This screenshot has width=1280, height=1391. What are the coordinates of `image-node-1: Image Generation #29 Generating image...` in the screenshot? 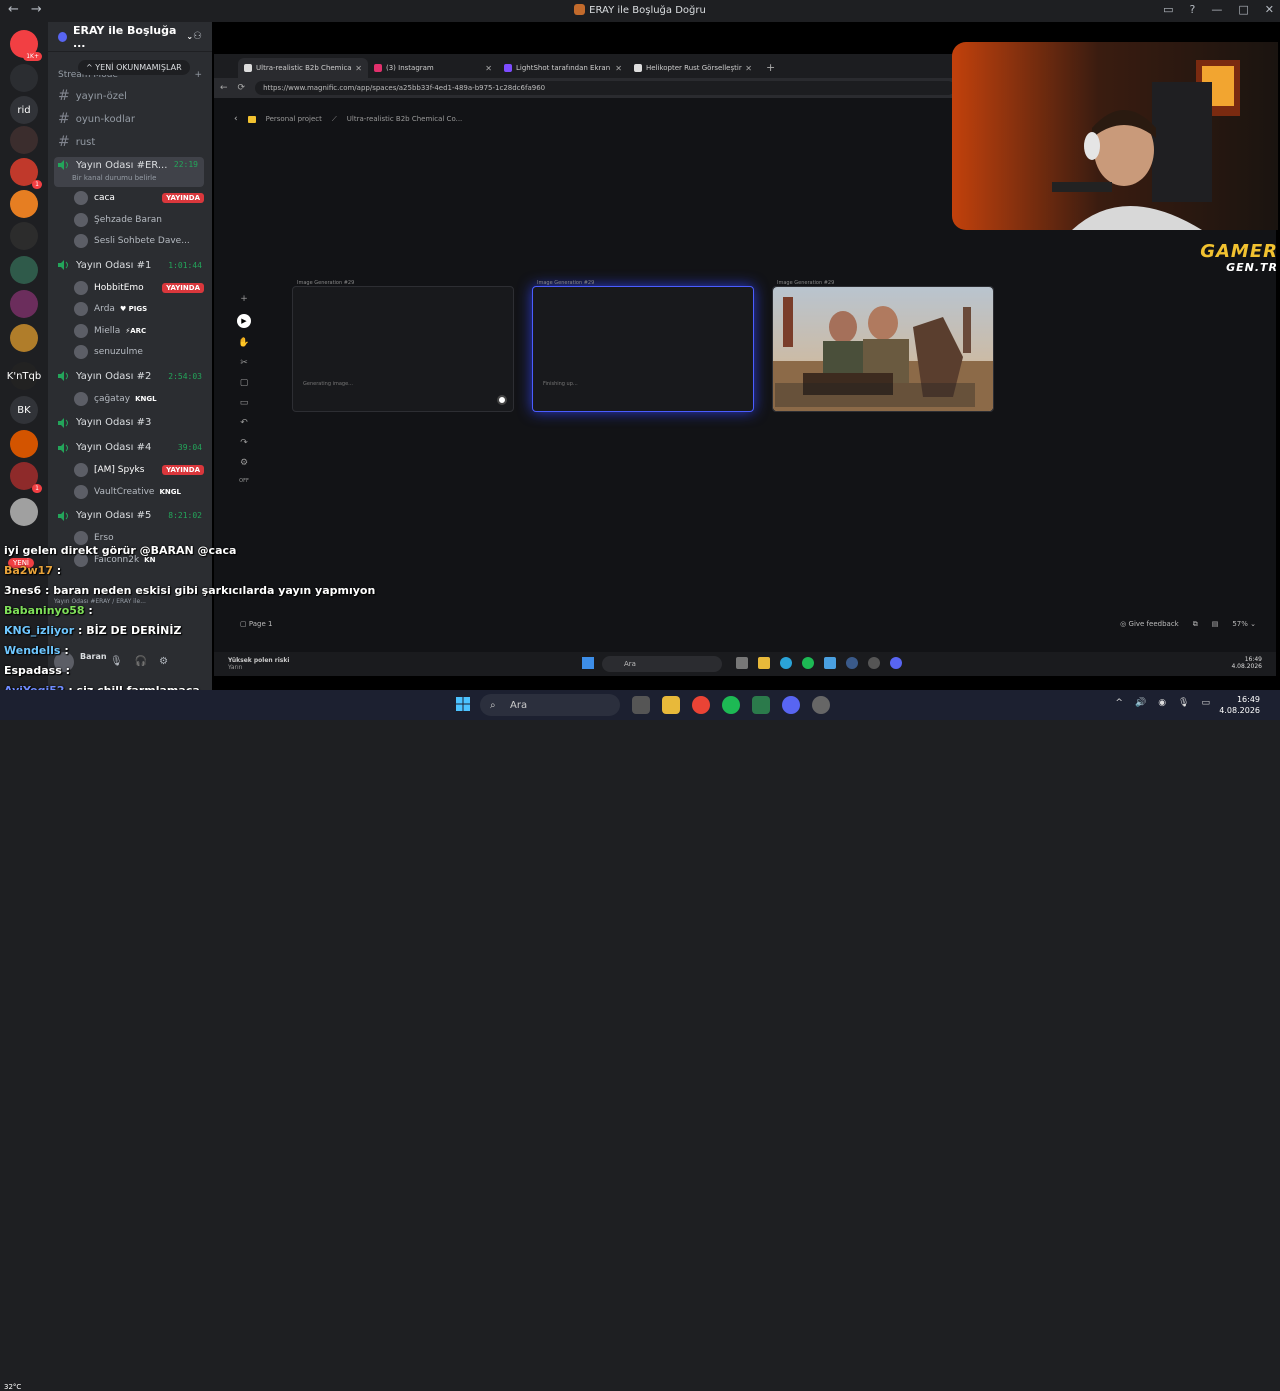 It's located at (403, 346).